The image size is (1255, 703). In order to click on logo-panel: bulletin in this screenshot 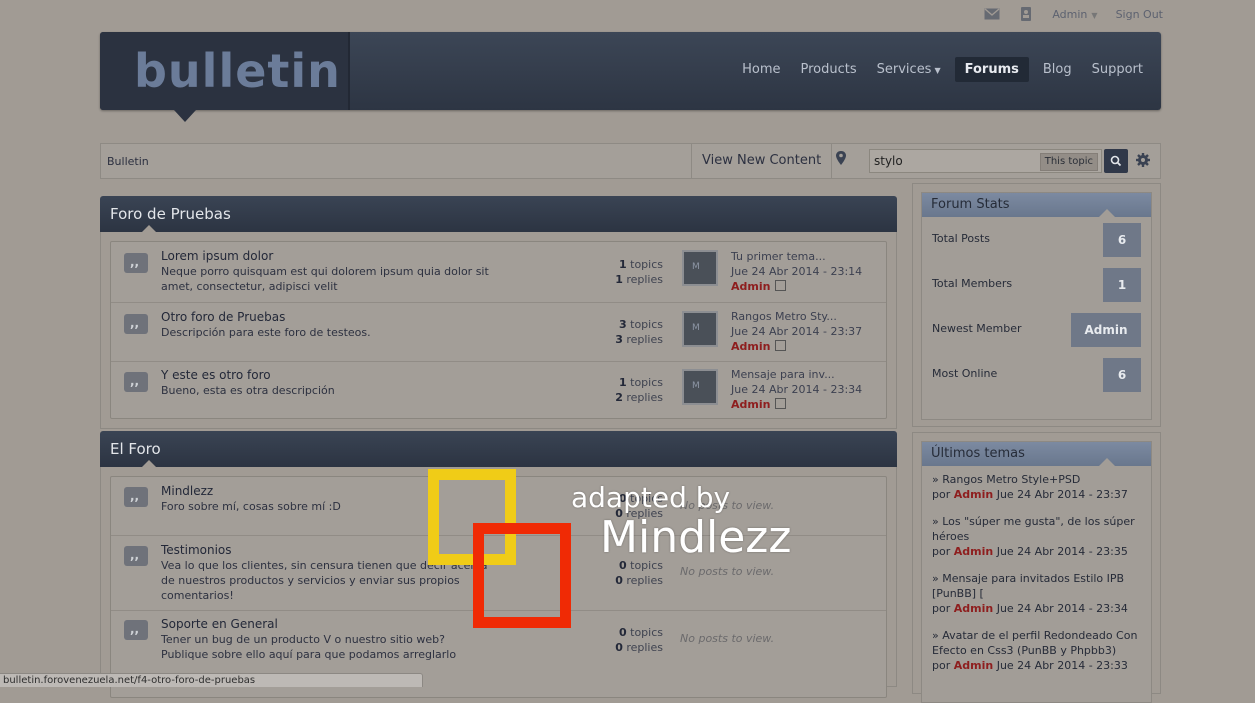, I will do `click(225, 71)`.